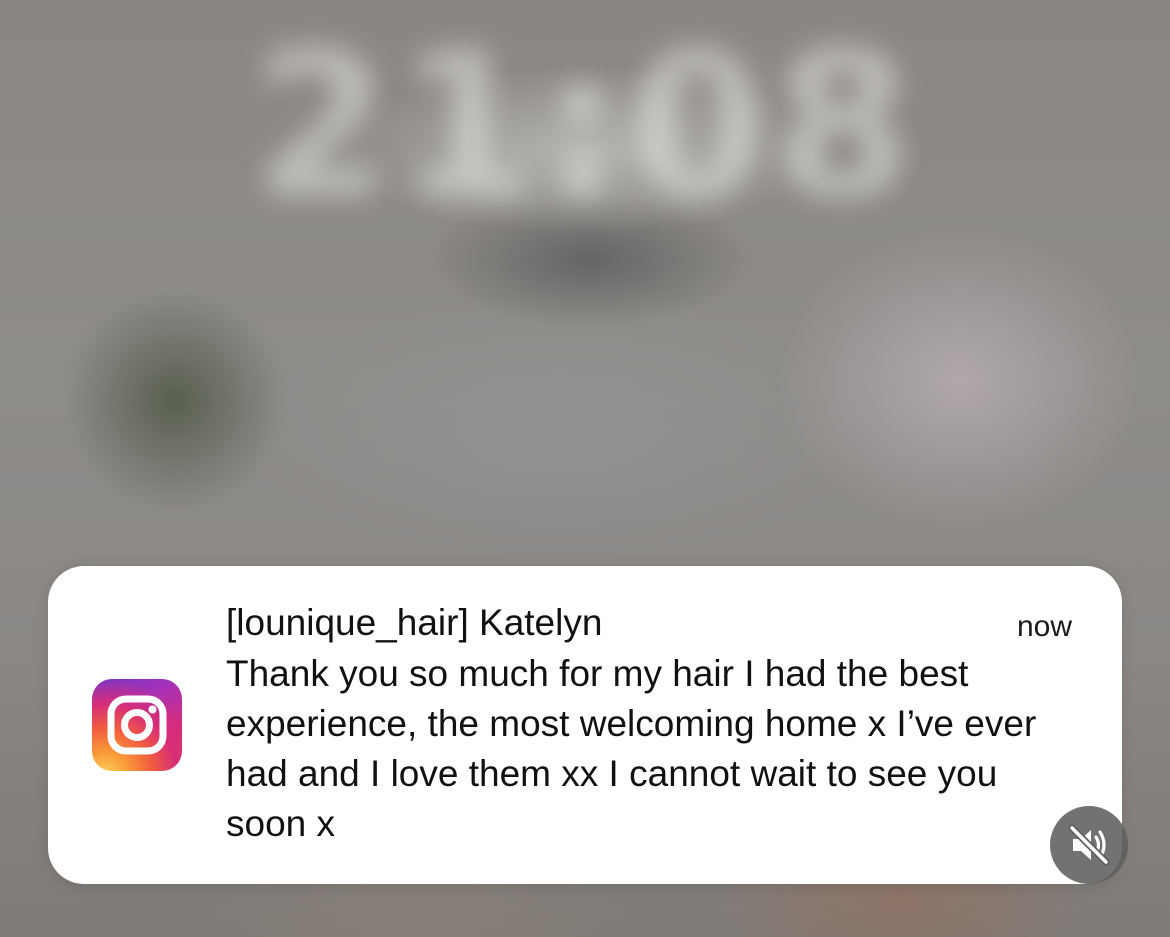 This screenshot has height=937, width=1170. Describe the element at coordinates (414, 622) in the screenshot. I see `notification-title: [lounique_hair] Katelyn` at that location.